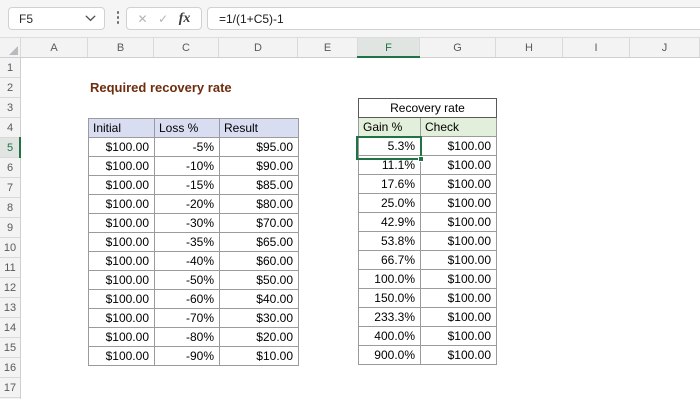  I want to click on header-check: Check, so click(458, 127).